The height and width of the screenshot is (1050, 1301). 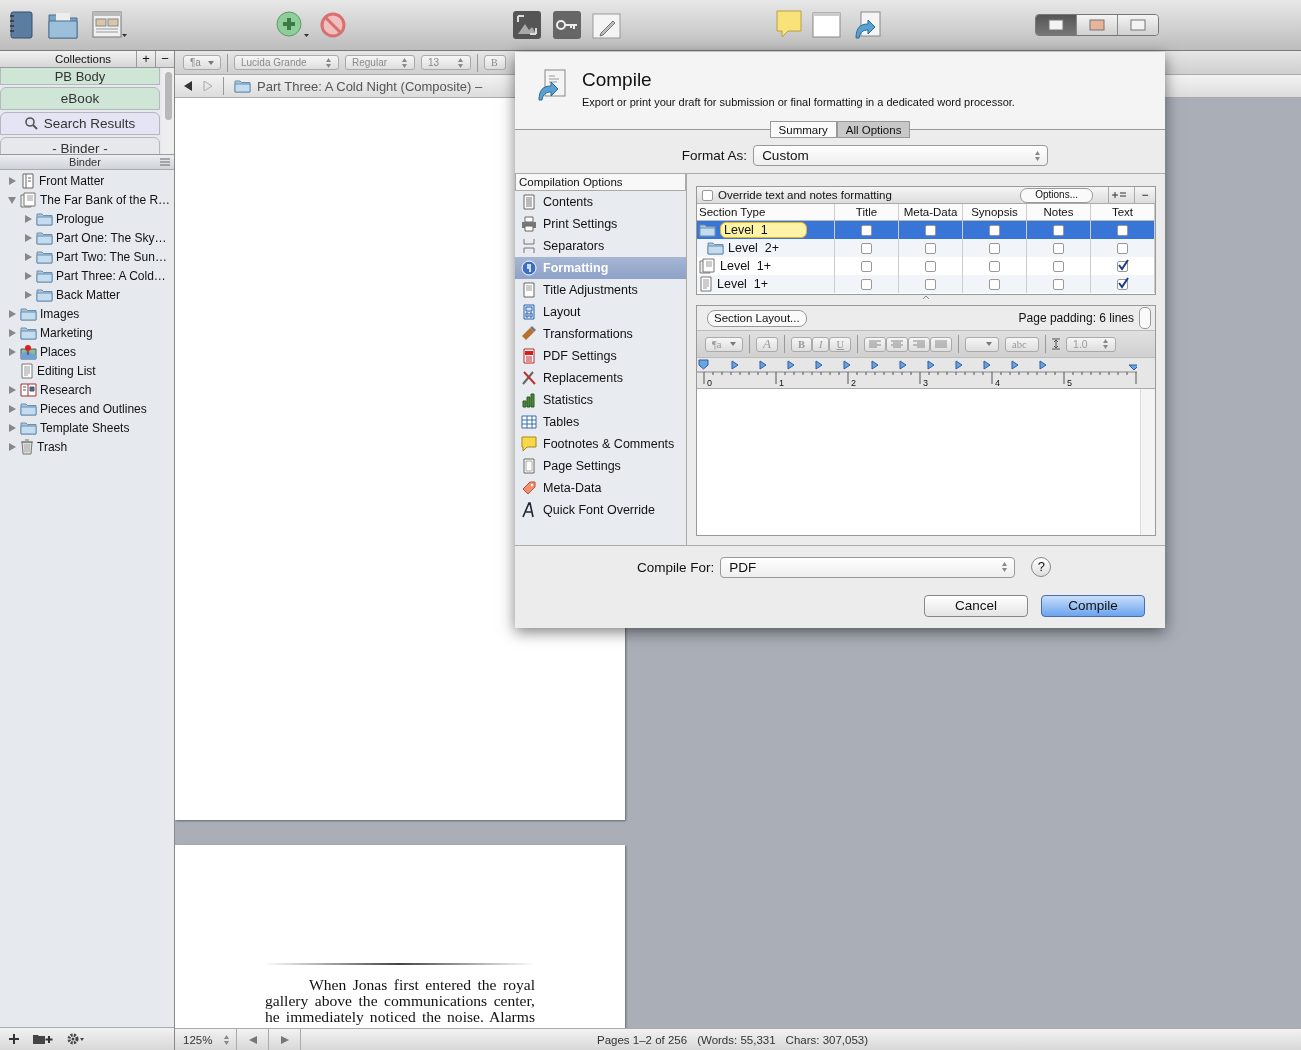 I want to click on tab: All Options, so click(x=873, y=129).